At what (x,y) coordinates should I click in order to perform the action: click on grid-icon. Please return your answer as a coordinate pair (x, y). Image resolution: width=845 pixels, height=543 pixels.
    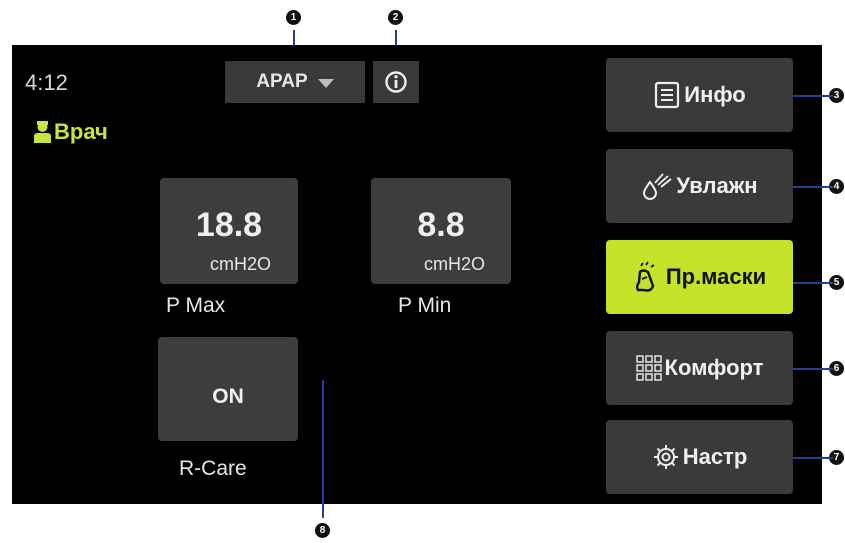
    Looking at the image, I should click on (648, 368).